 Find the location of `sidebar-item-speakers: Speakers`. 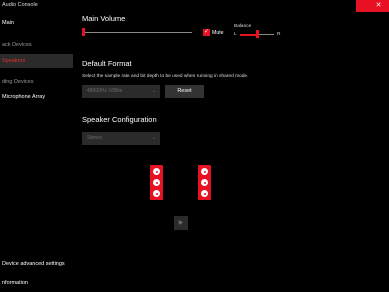

sidebar-item-speakers: Speakers is located at coordinates (36, 61).